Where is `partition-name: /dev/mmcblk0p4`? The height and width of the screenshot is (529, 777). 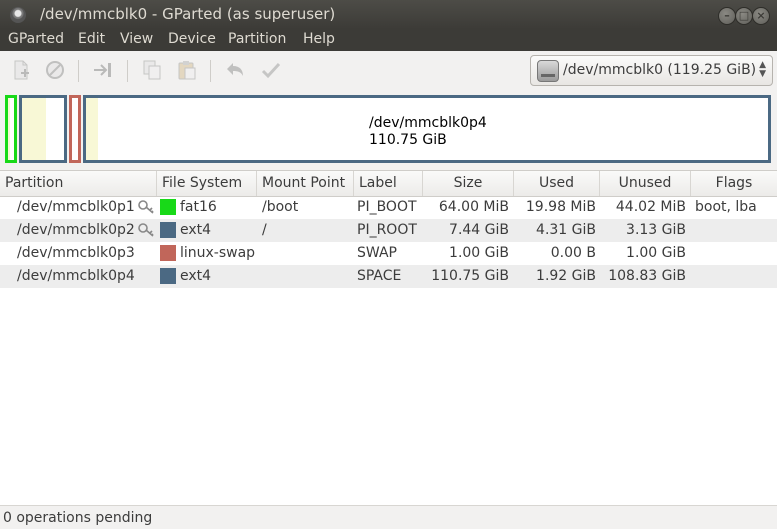 partition-name: /dev/mmcblk0p4 is located at coordinates (76, 276).